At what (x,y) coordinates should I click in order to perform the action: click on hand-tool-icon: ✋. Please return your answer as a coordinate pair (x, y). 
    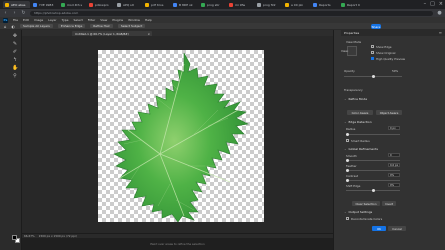
    Looking at the image, I should click on (15, 68).